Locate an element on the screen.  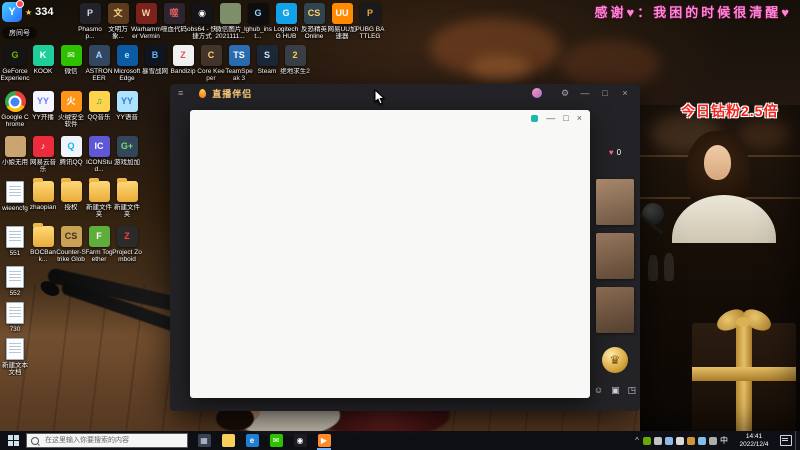
maximize-button: □ is located at coordinates (605, 93).